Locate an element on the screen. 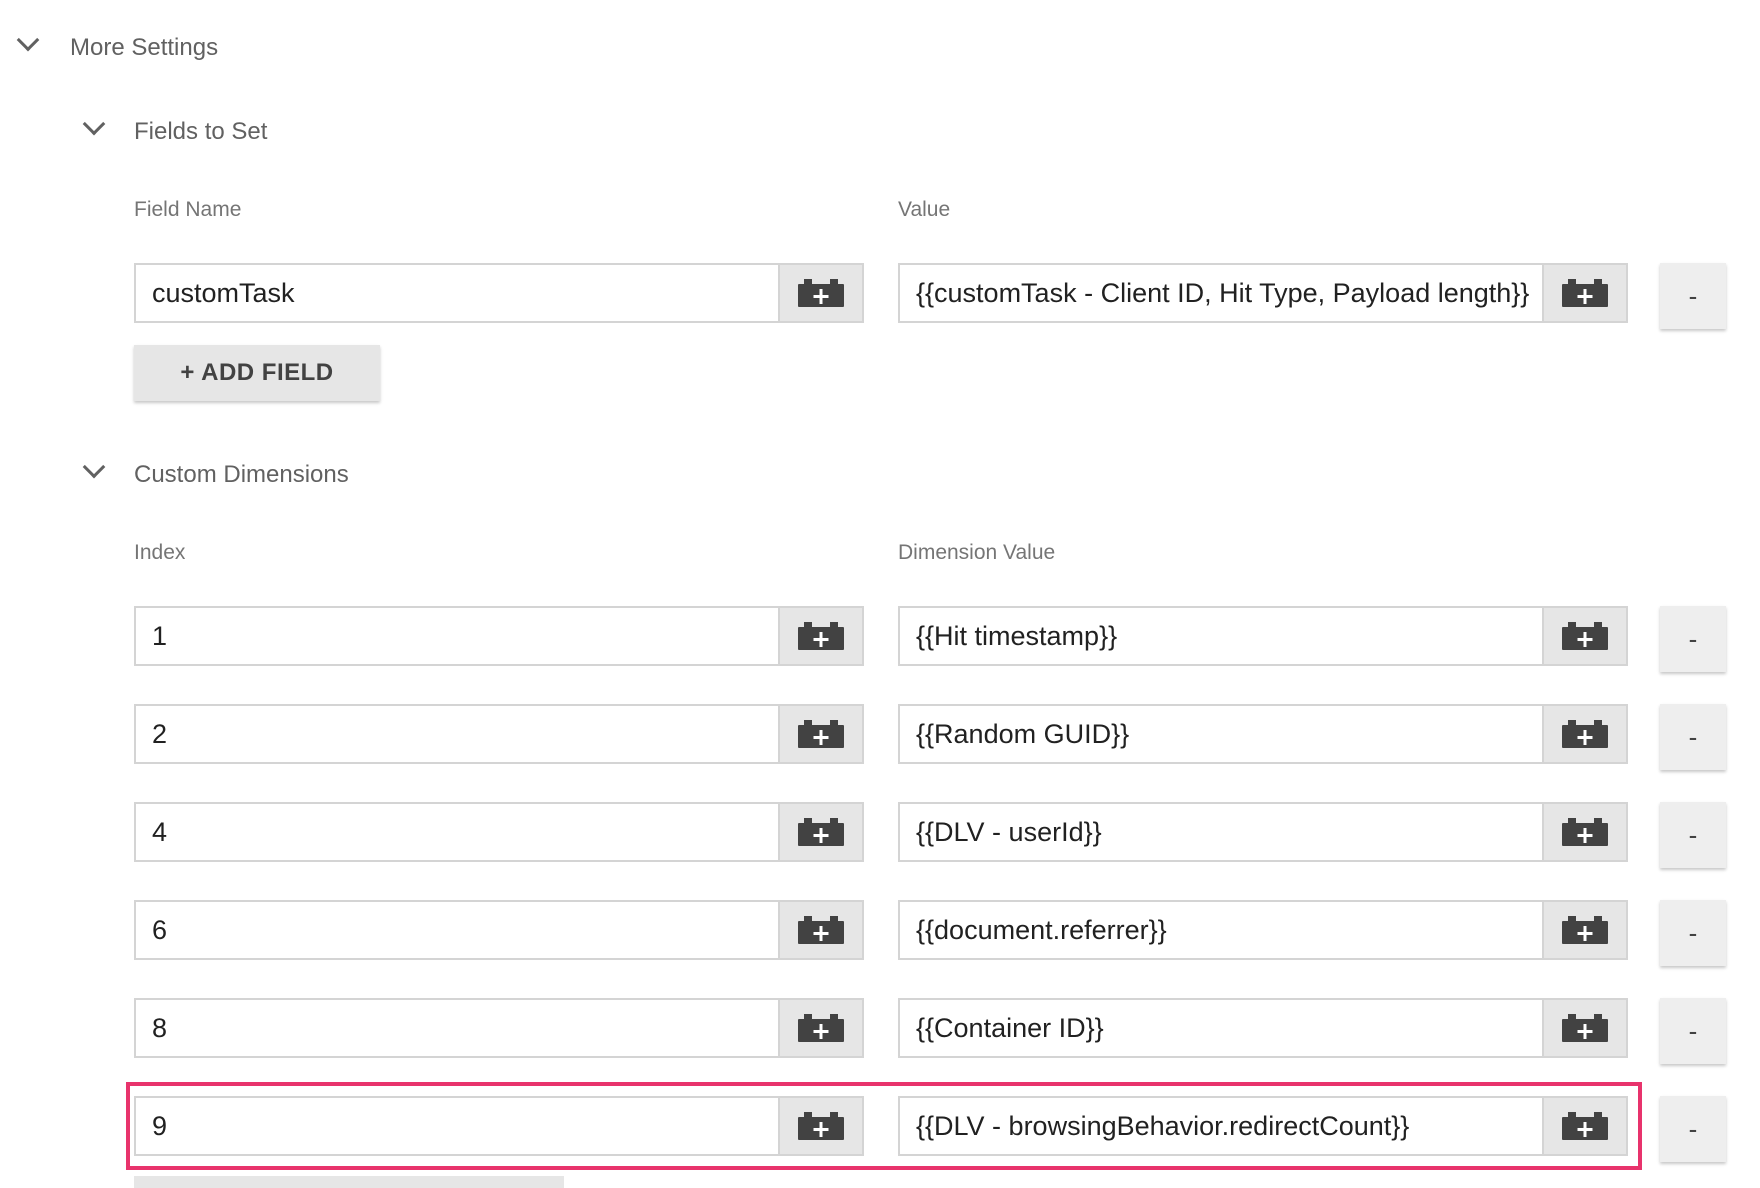 This screenshot has height=1188, width=1760. dimension-index-input: 4 is located at coordinates (499, 832).